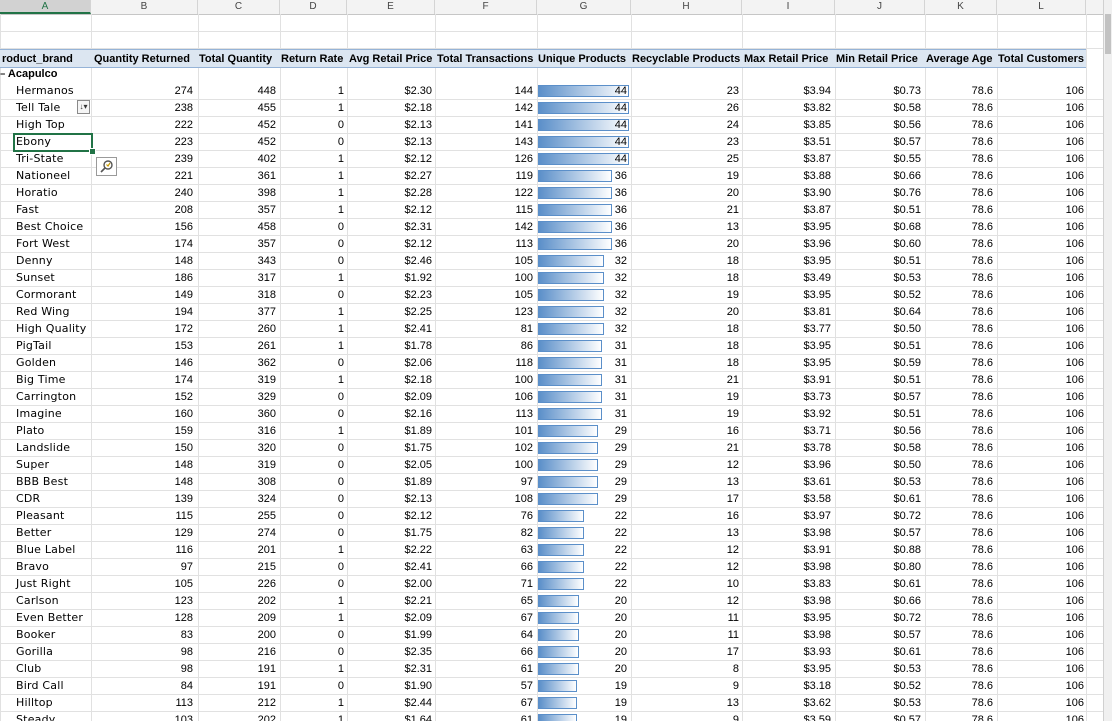 The height and width of the screenshot is (721, 1112). What do you see at coordinates (733, 652) in the screenshot?
I see `cell-recyclable-products: 17` at bounding box center [733, 652].